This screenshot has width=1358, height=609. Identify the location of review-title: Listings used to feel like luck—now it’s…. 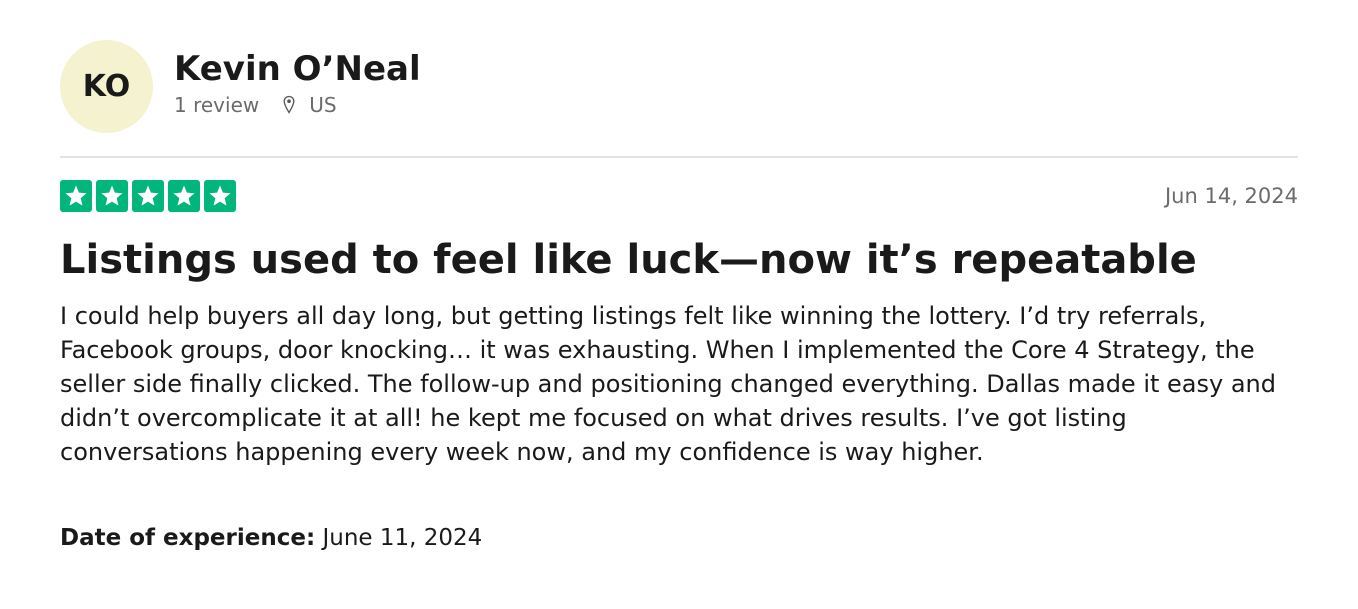
(628, 260).